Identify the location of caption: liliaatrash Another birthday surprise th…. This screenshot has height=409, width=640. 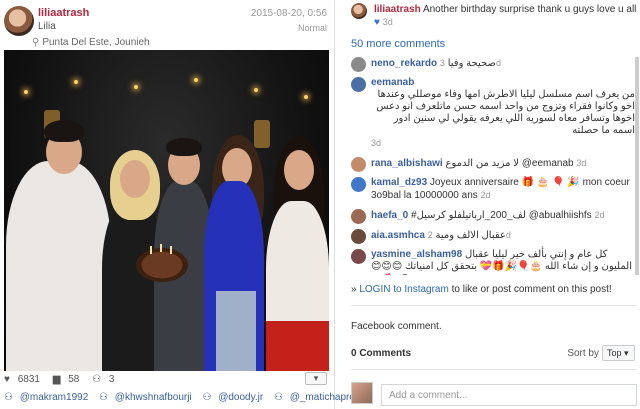
(494, 16).